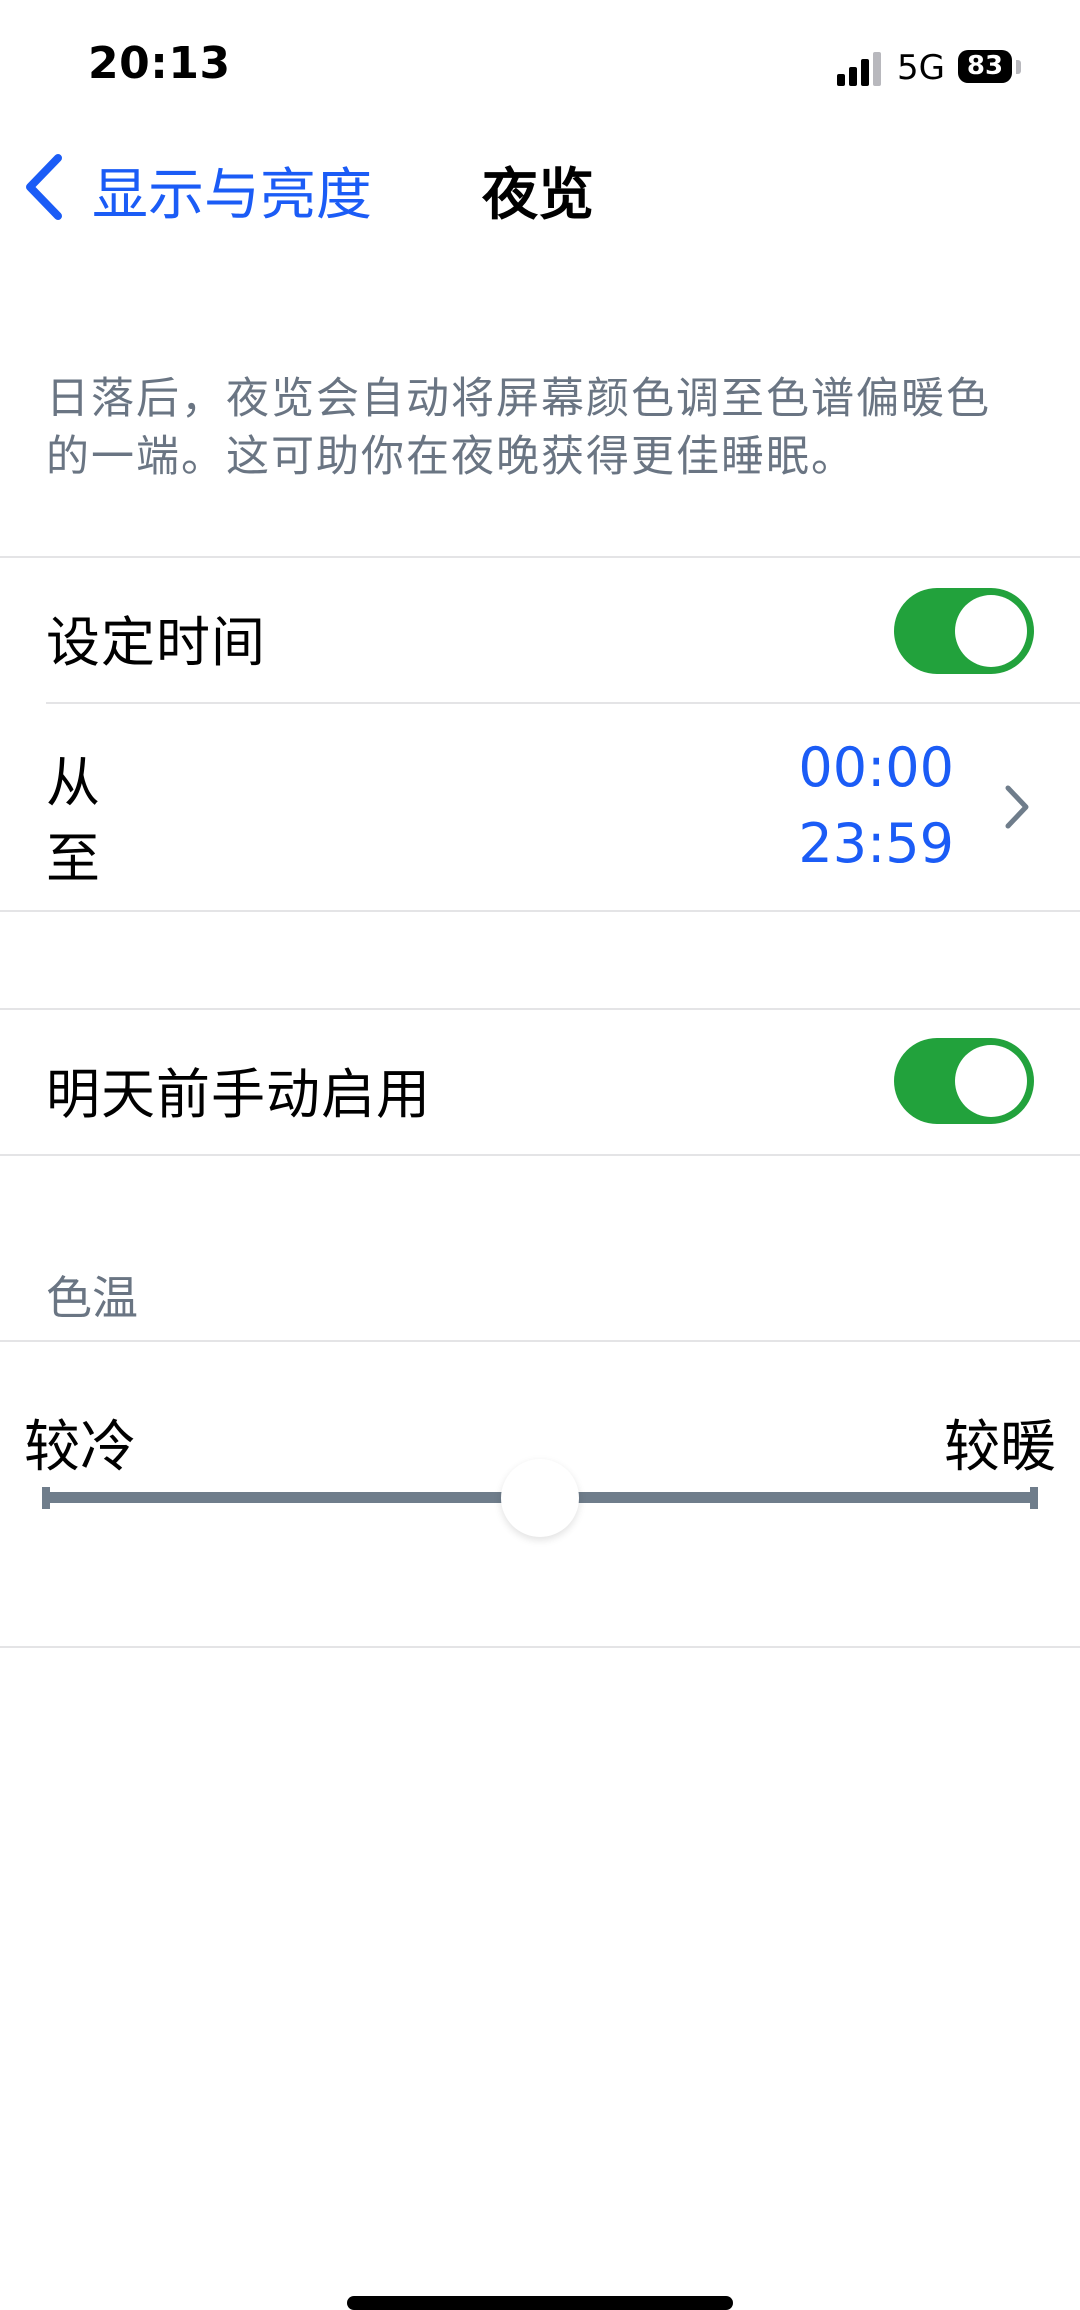 This screenshot has width=1080, height=2310. What do you see at coordinates (876, 843) in the screenshot?
I see `to-time: 23:59` at bounding box center [876, 843].